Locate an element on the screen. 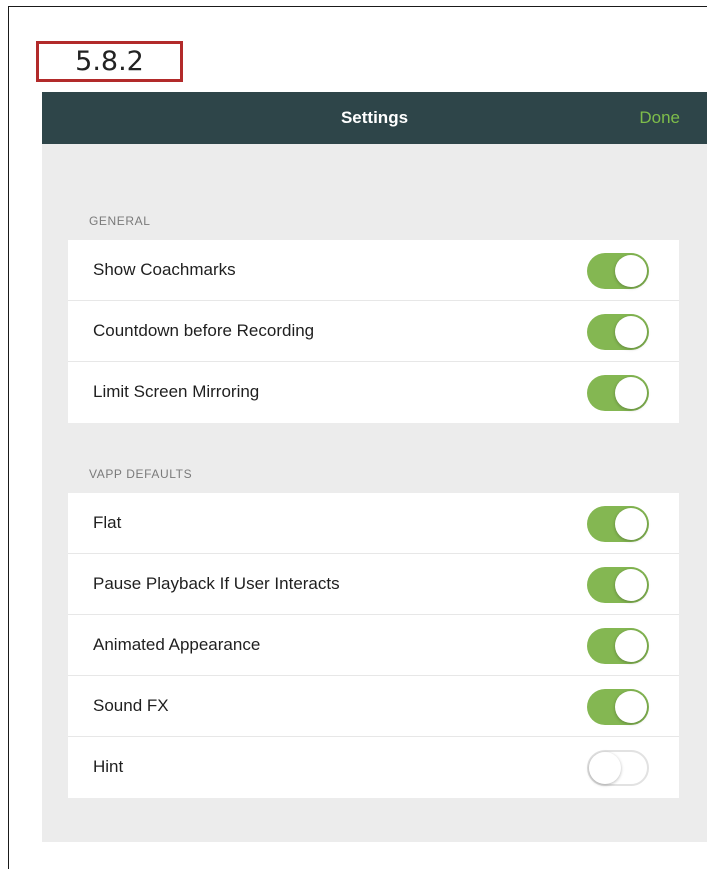  settings-row-show-coachmarks: Show Coachmarks is located at coordinates (373, 270).